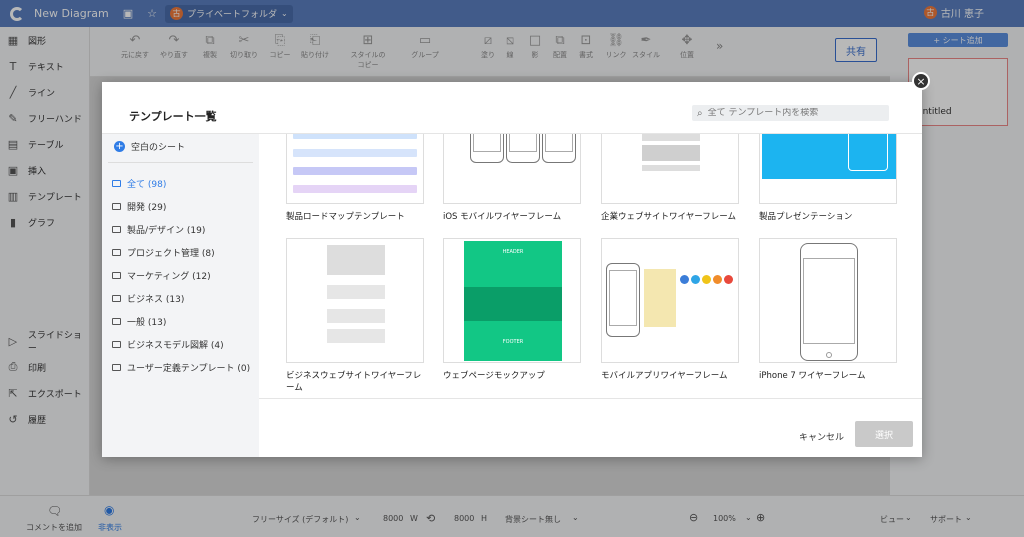 This screenshot has width=1024, height=537. What do you see at coordinates (173, 116) in the screenshot?
I see `dialog-title: テンプレート一覧` at bounding box center [173, 116].